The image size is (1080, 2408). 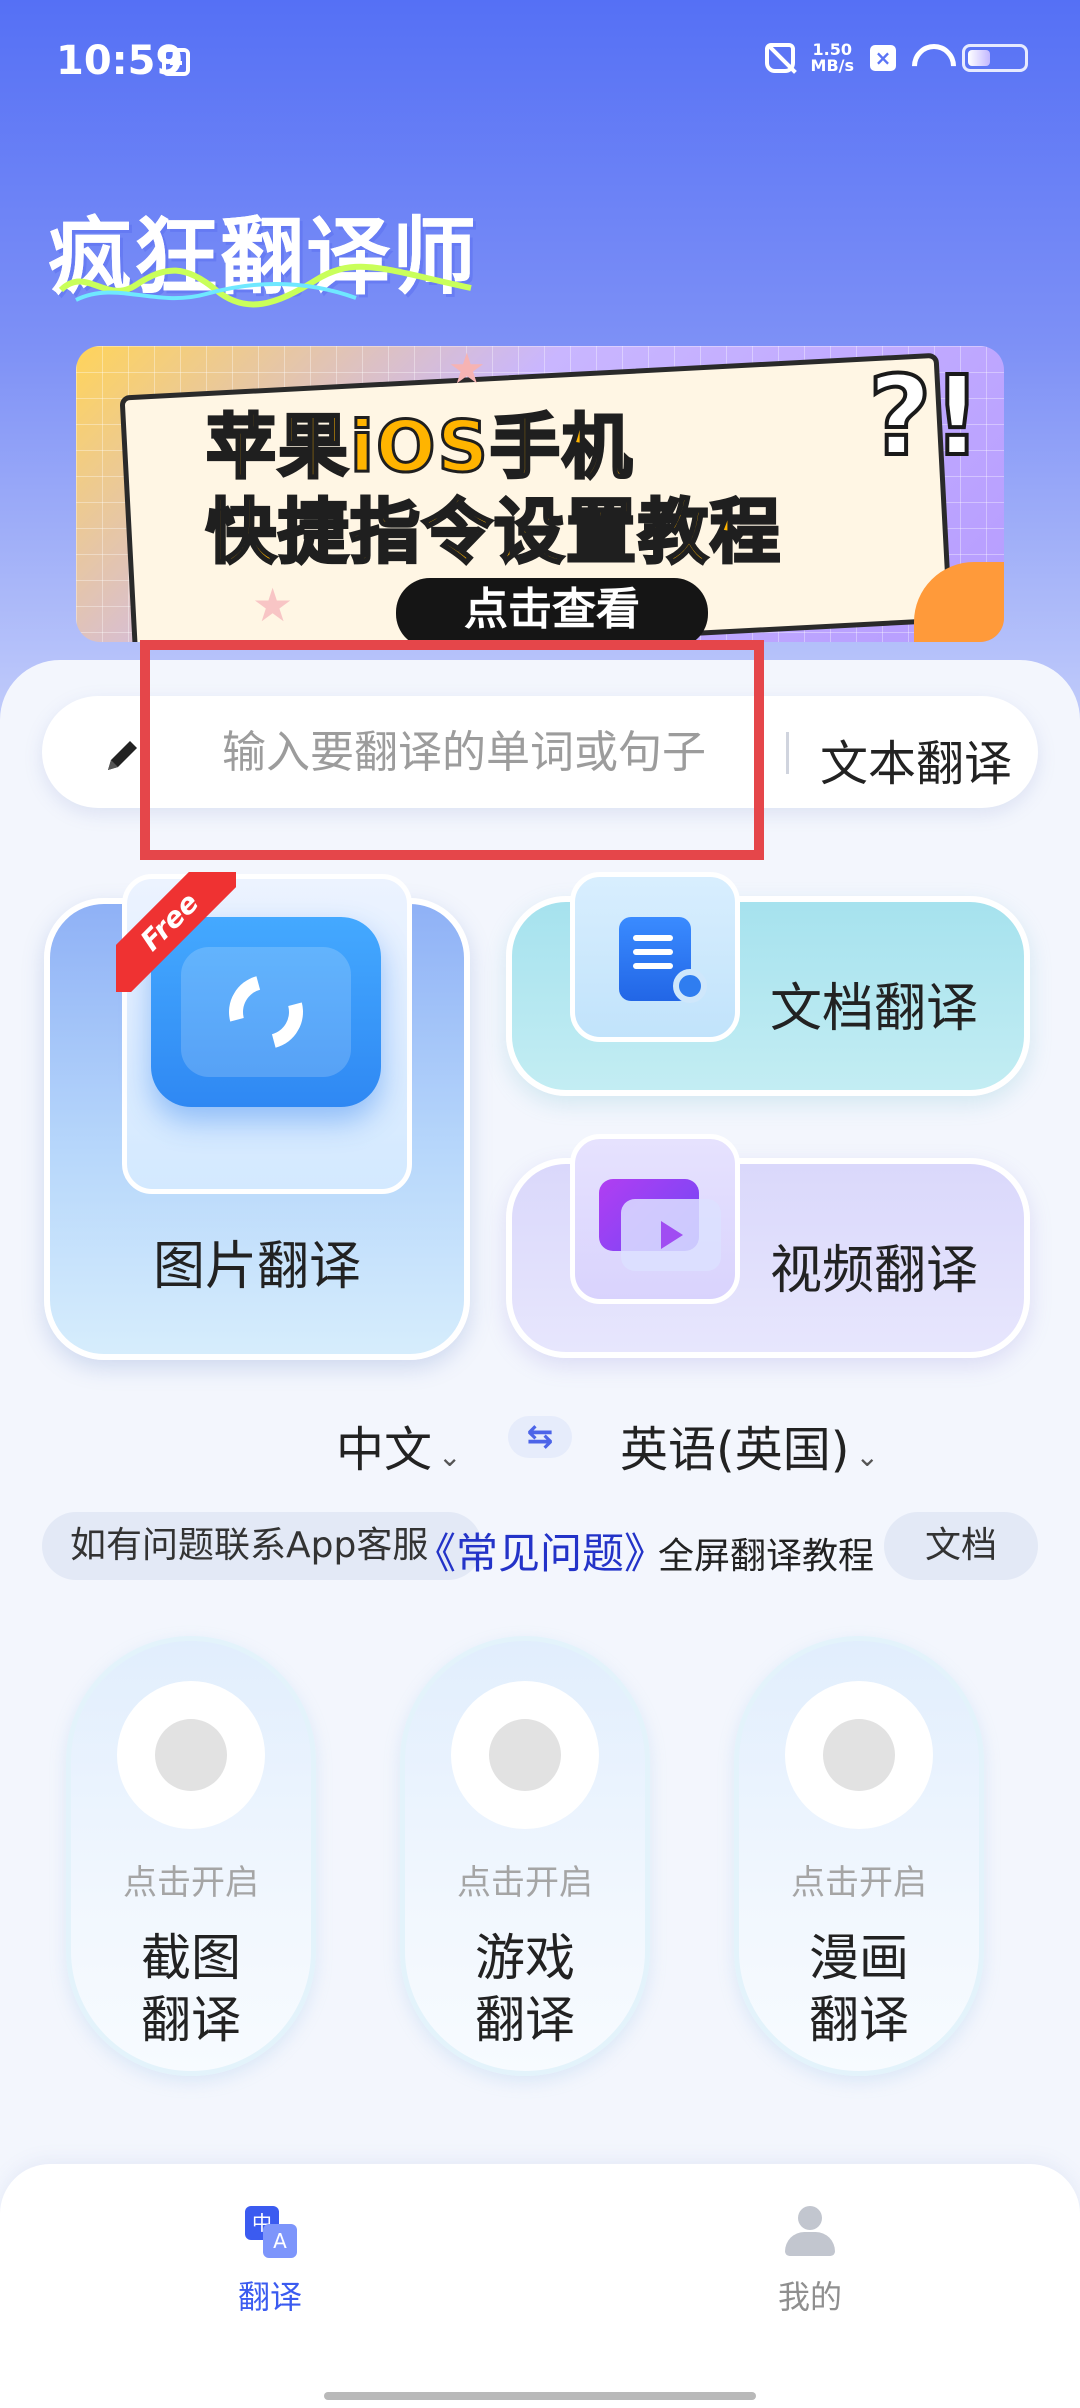 I want to click on video-icon-box, so click(x=655, y=1219).